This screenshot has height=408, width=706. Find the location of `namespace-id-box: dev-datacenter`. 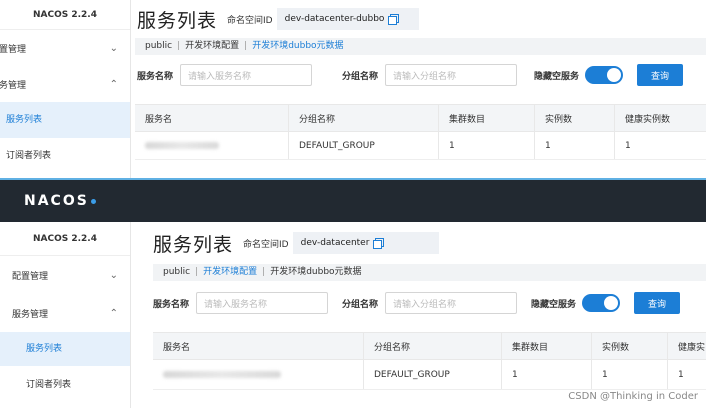

namespace-id-box: dev-datacenter is located at coordinates (365, 243).